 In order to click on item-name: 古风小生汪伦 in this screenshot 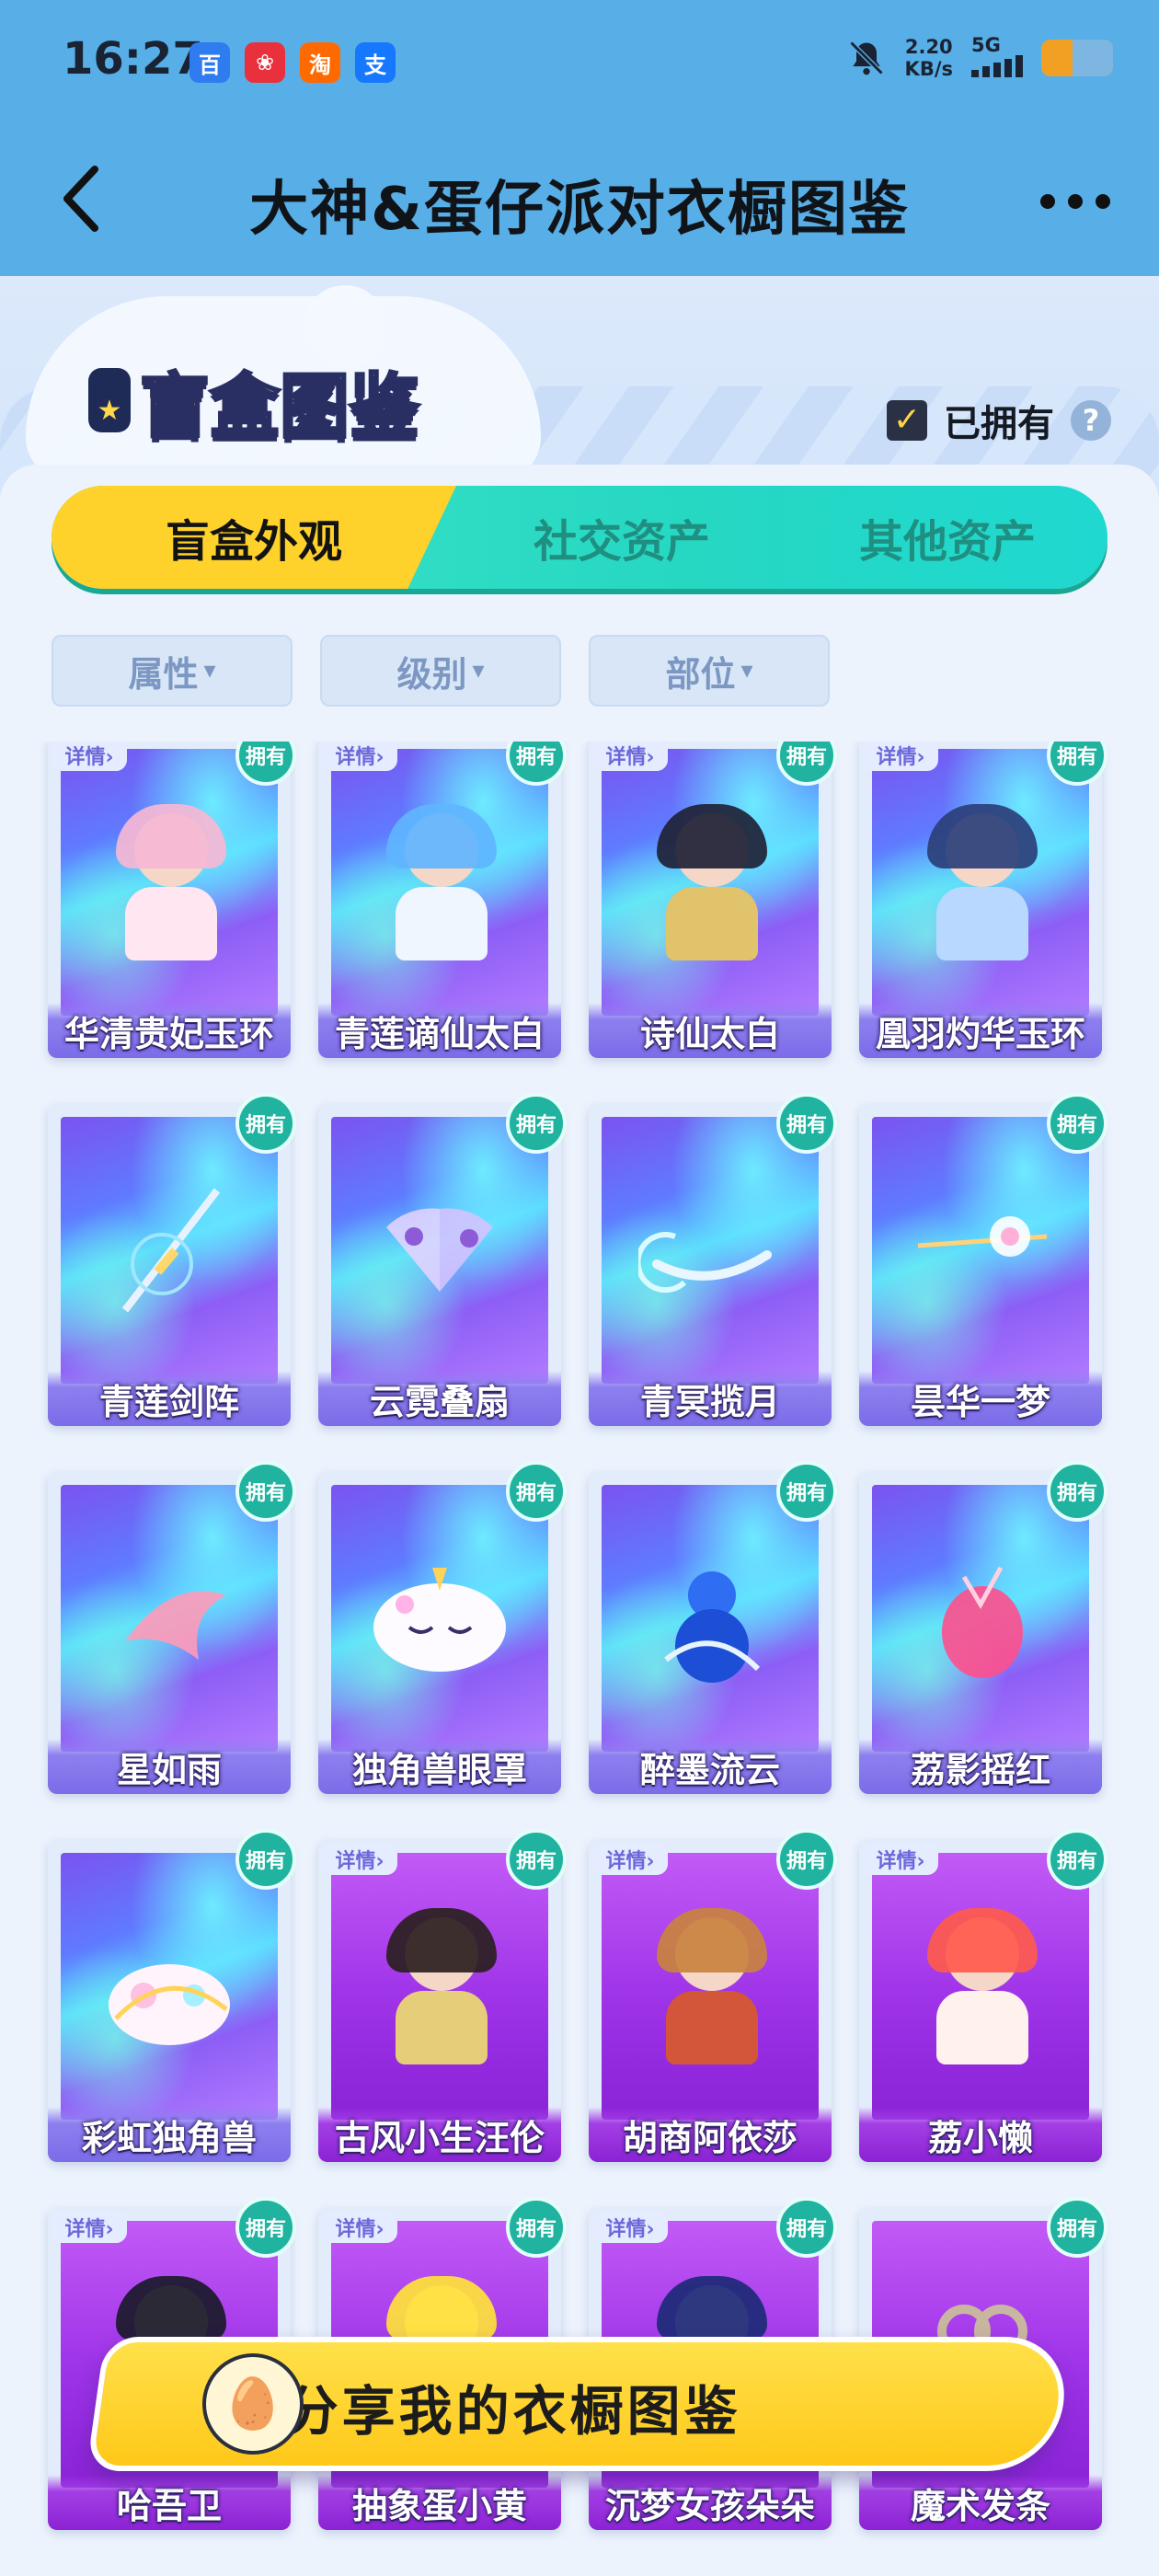, I will do `click(439, 2134)`.